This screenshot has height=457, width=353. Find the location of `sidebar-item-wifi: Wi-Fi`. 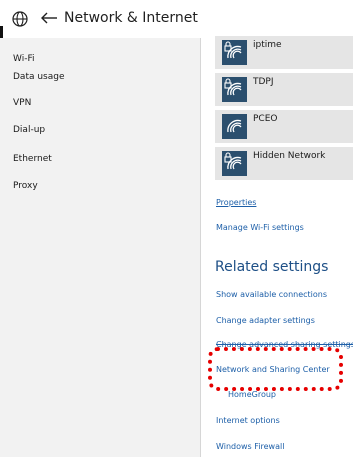

sidebar-item-wifi: Wi-Fi is located at coordinates (23, 59).